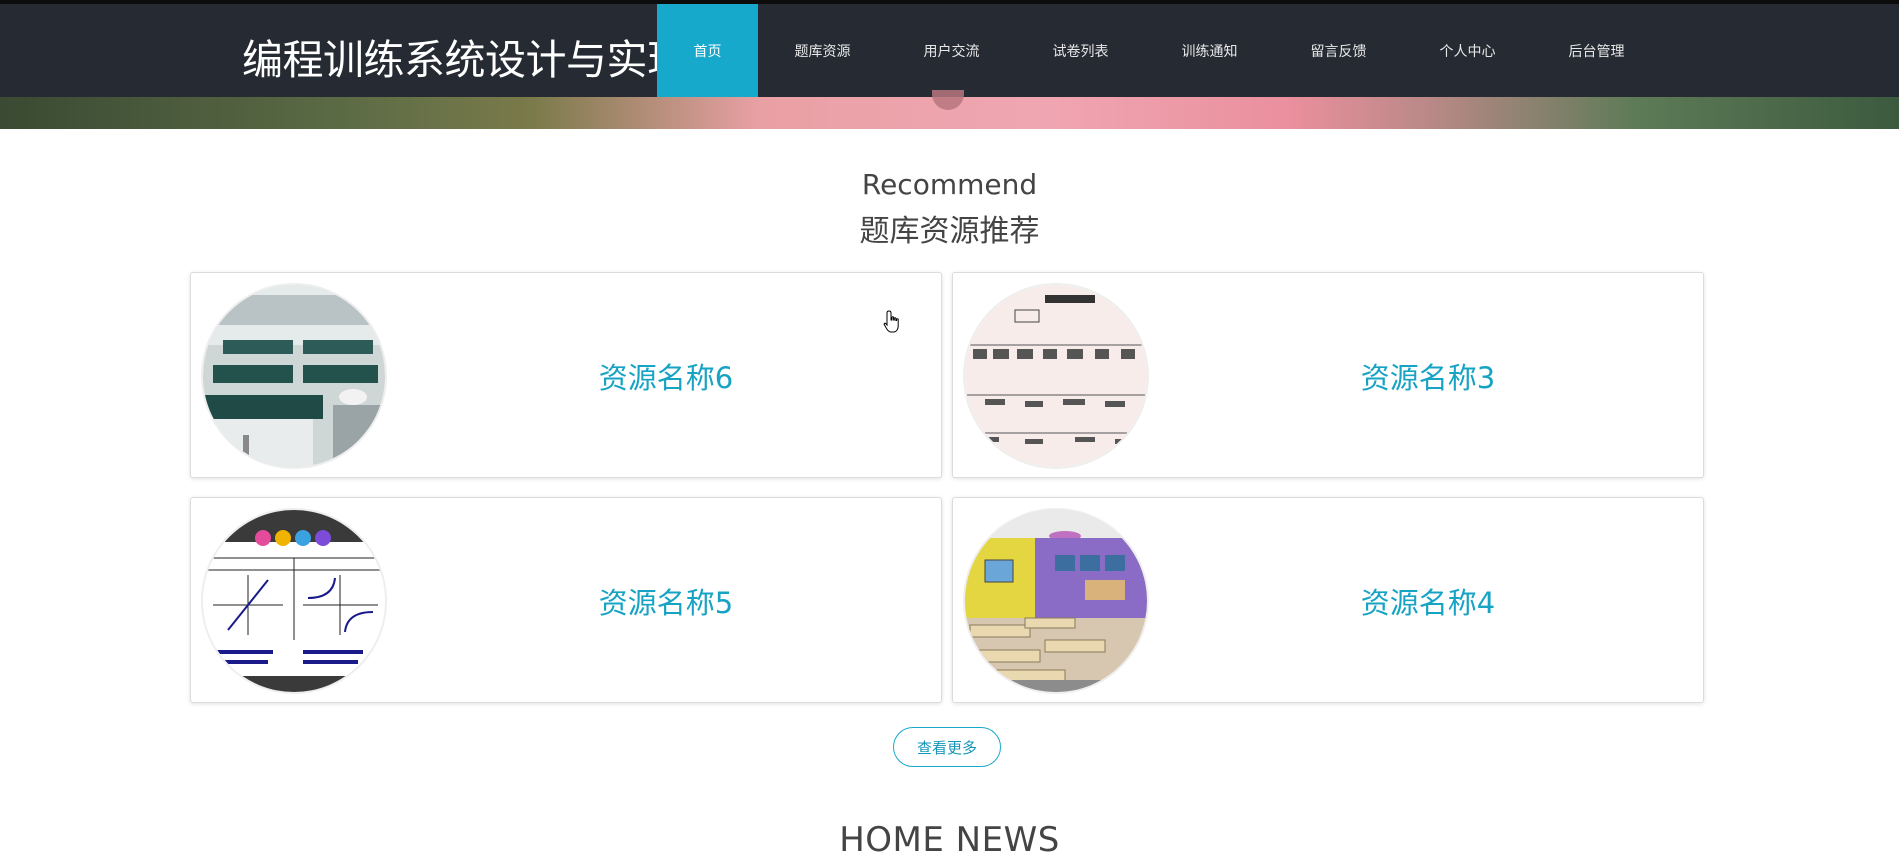 Image resolution: width=1899 pixels, height=862 pixels. I want to click on hand-cursor-icon, so click(891, 321).